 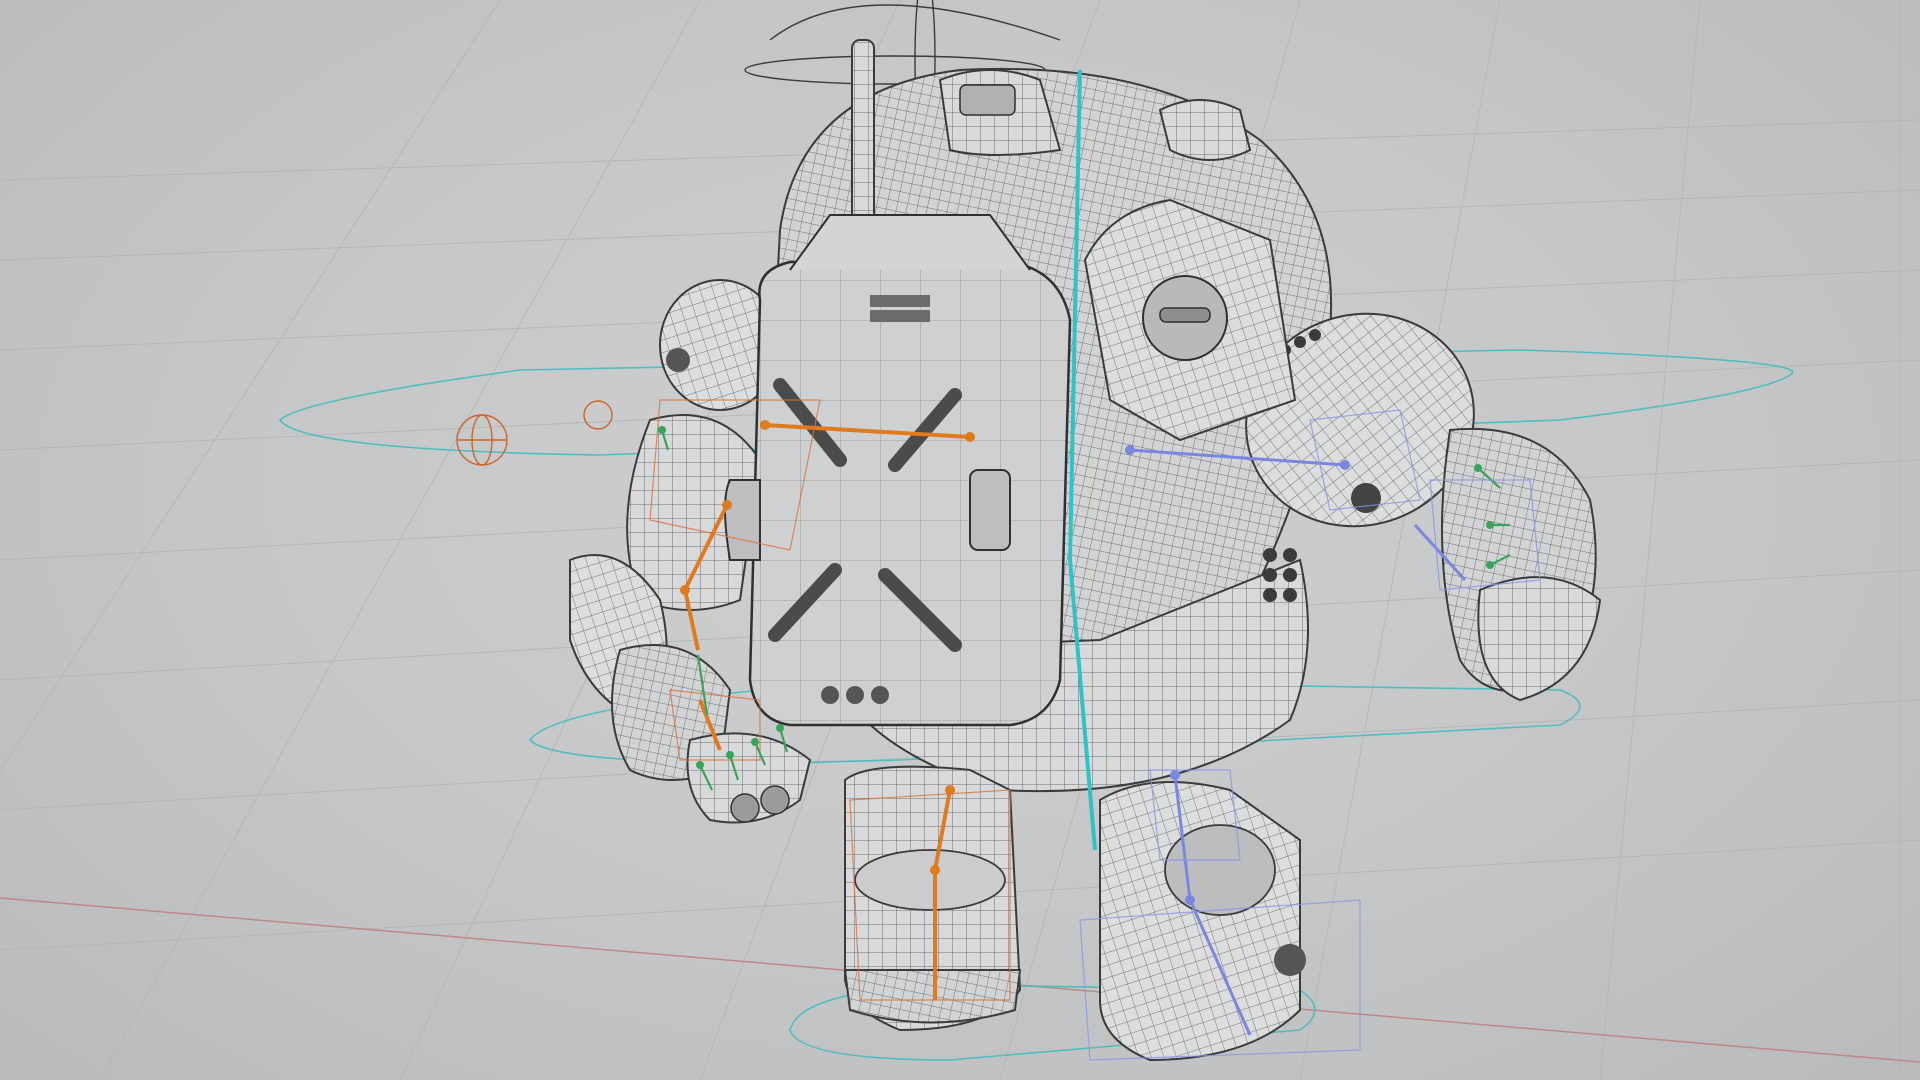 What do you see at coordinates (863, 140) in the screenshot?
I see `antenna` at bounding box center [863, 140].